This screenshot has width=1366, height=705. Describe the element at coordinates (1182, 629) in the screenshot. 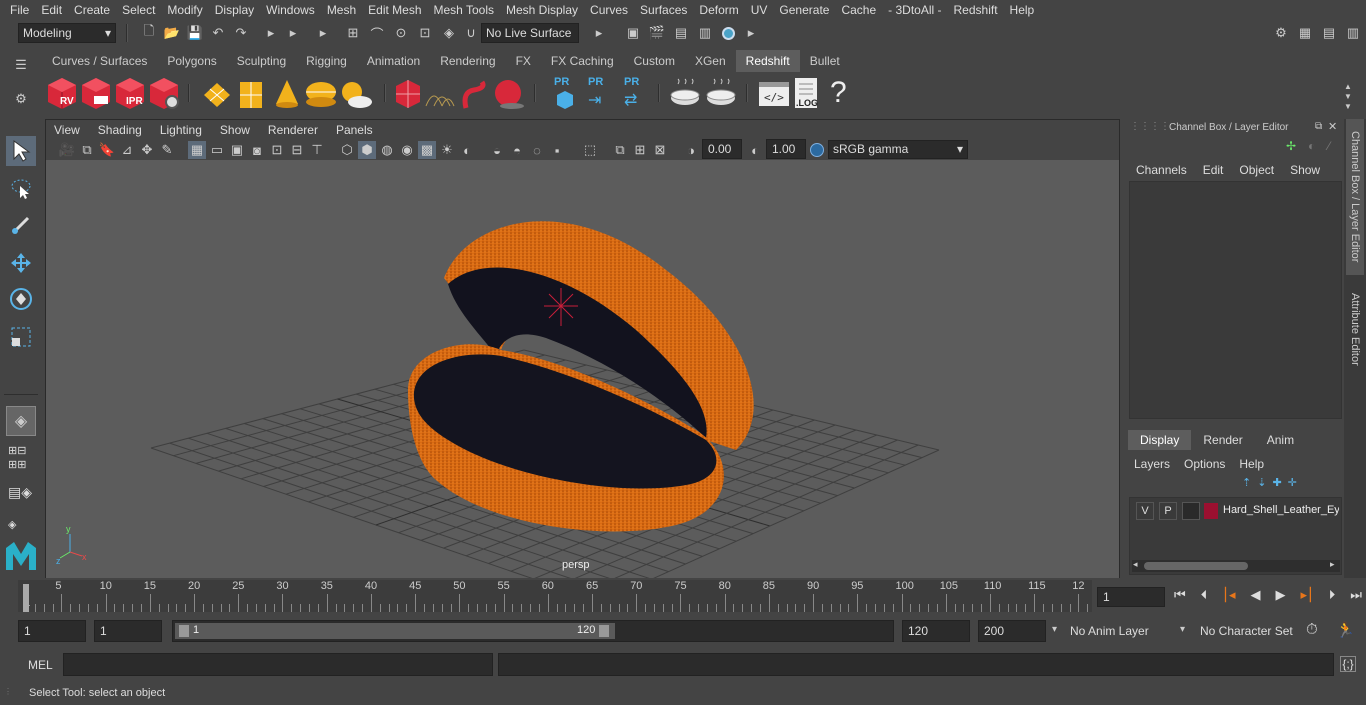

I see `chevron-down-icon: ▾` at that location.